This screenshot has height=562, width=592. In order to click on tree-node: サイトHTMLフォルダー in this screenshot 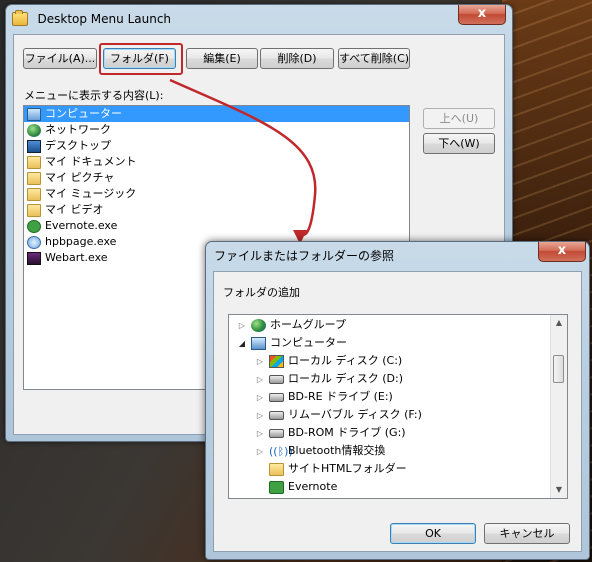, I will do `click(331, 469)`.